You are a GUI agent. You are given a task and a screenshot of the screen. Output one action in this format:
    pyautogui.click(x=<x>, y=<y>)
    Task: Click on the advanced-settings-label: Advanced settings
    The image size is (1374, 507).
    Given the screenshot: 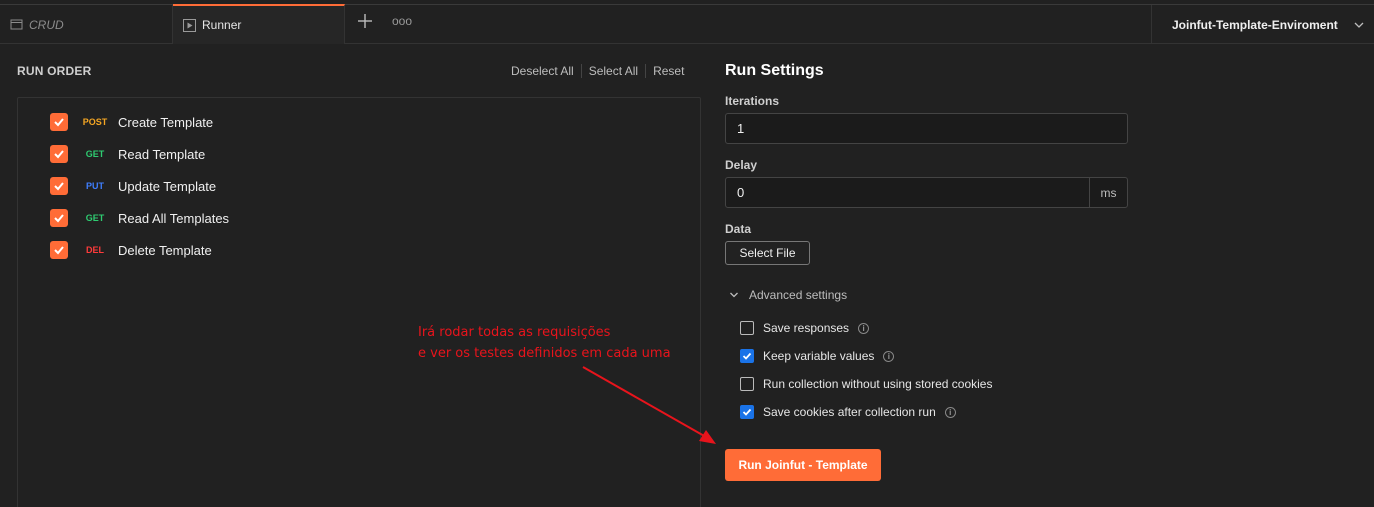 What is the action you would take?
    pyautogui.click(x=798, y=295)
    